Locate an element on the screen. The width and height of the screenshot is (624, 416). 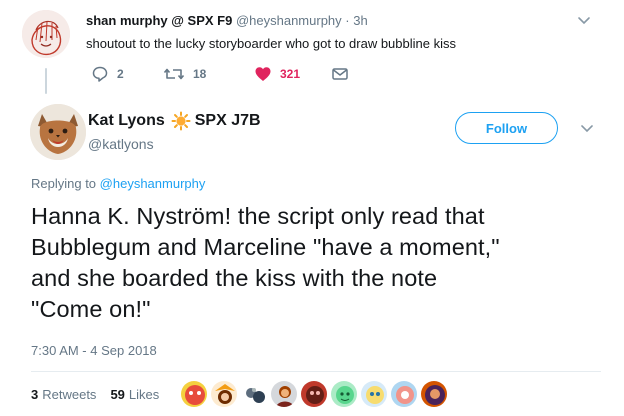
parent-name: shan murphy @ SPX F9 is located at coordinates (159, 20).